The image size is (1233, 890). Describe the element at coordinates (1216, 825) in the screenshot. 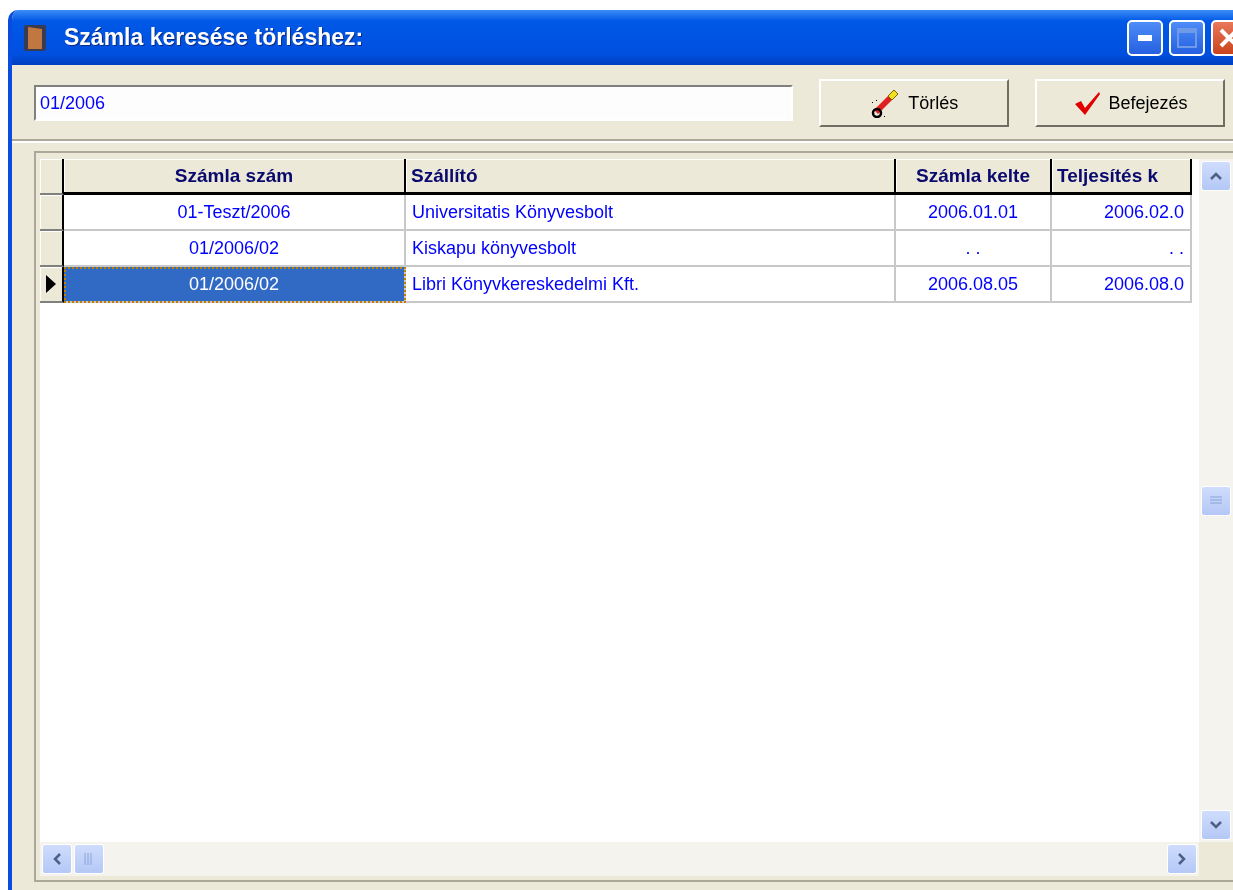

I see `scroll-down-button` at that location.